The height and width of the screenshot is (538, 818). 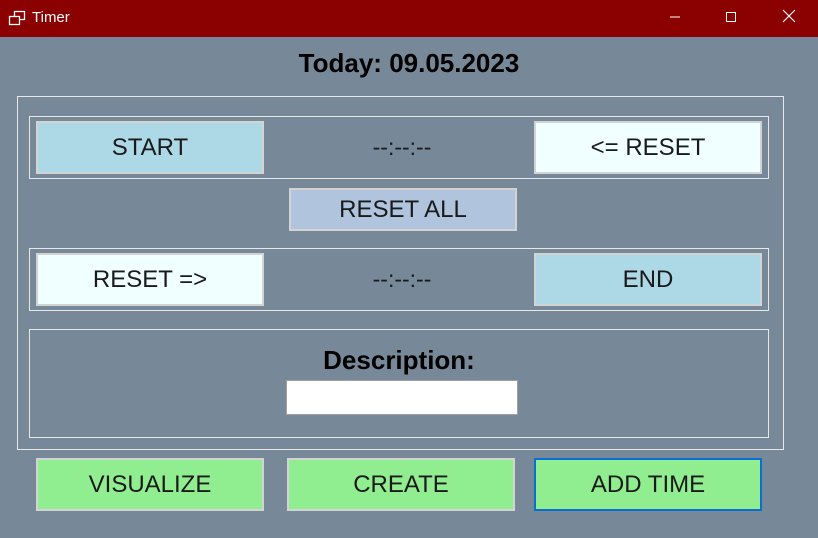 I want to click on window-title: Timer, so click(x=51, y=17).